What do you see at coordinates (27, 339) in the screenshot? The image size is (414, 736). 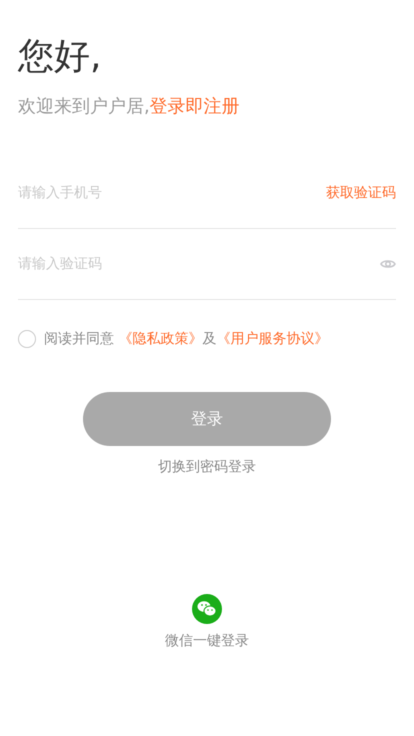 I see `agree-checkbox` at bounding box center [27, 339].